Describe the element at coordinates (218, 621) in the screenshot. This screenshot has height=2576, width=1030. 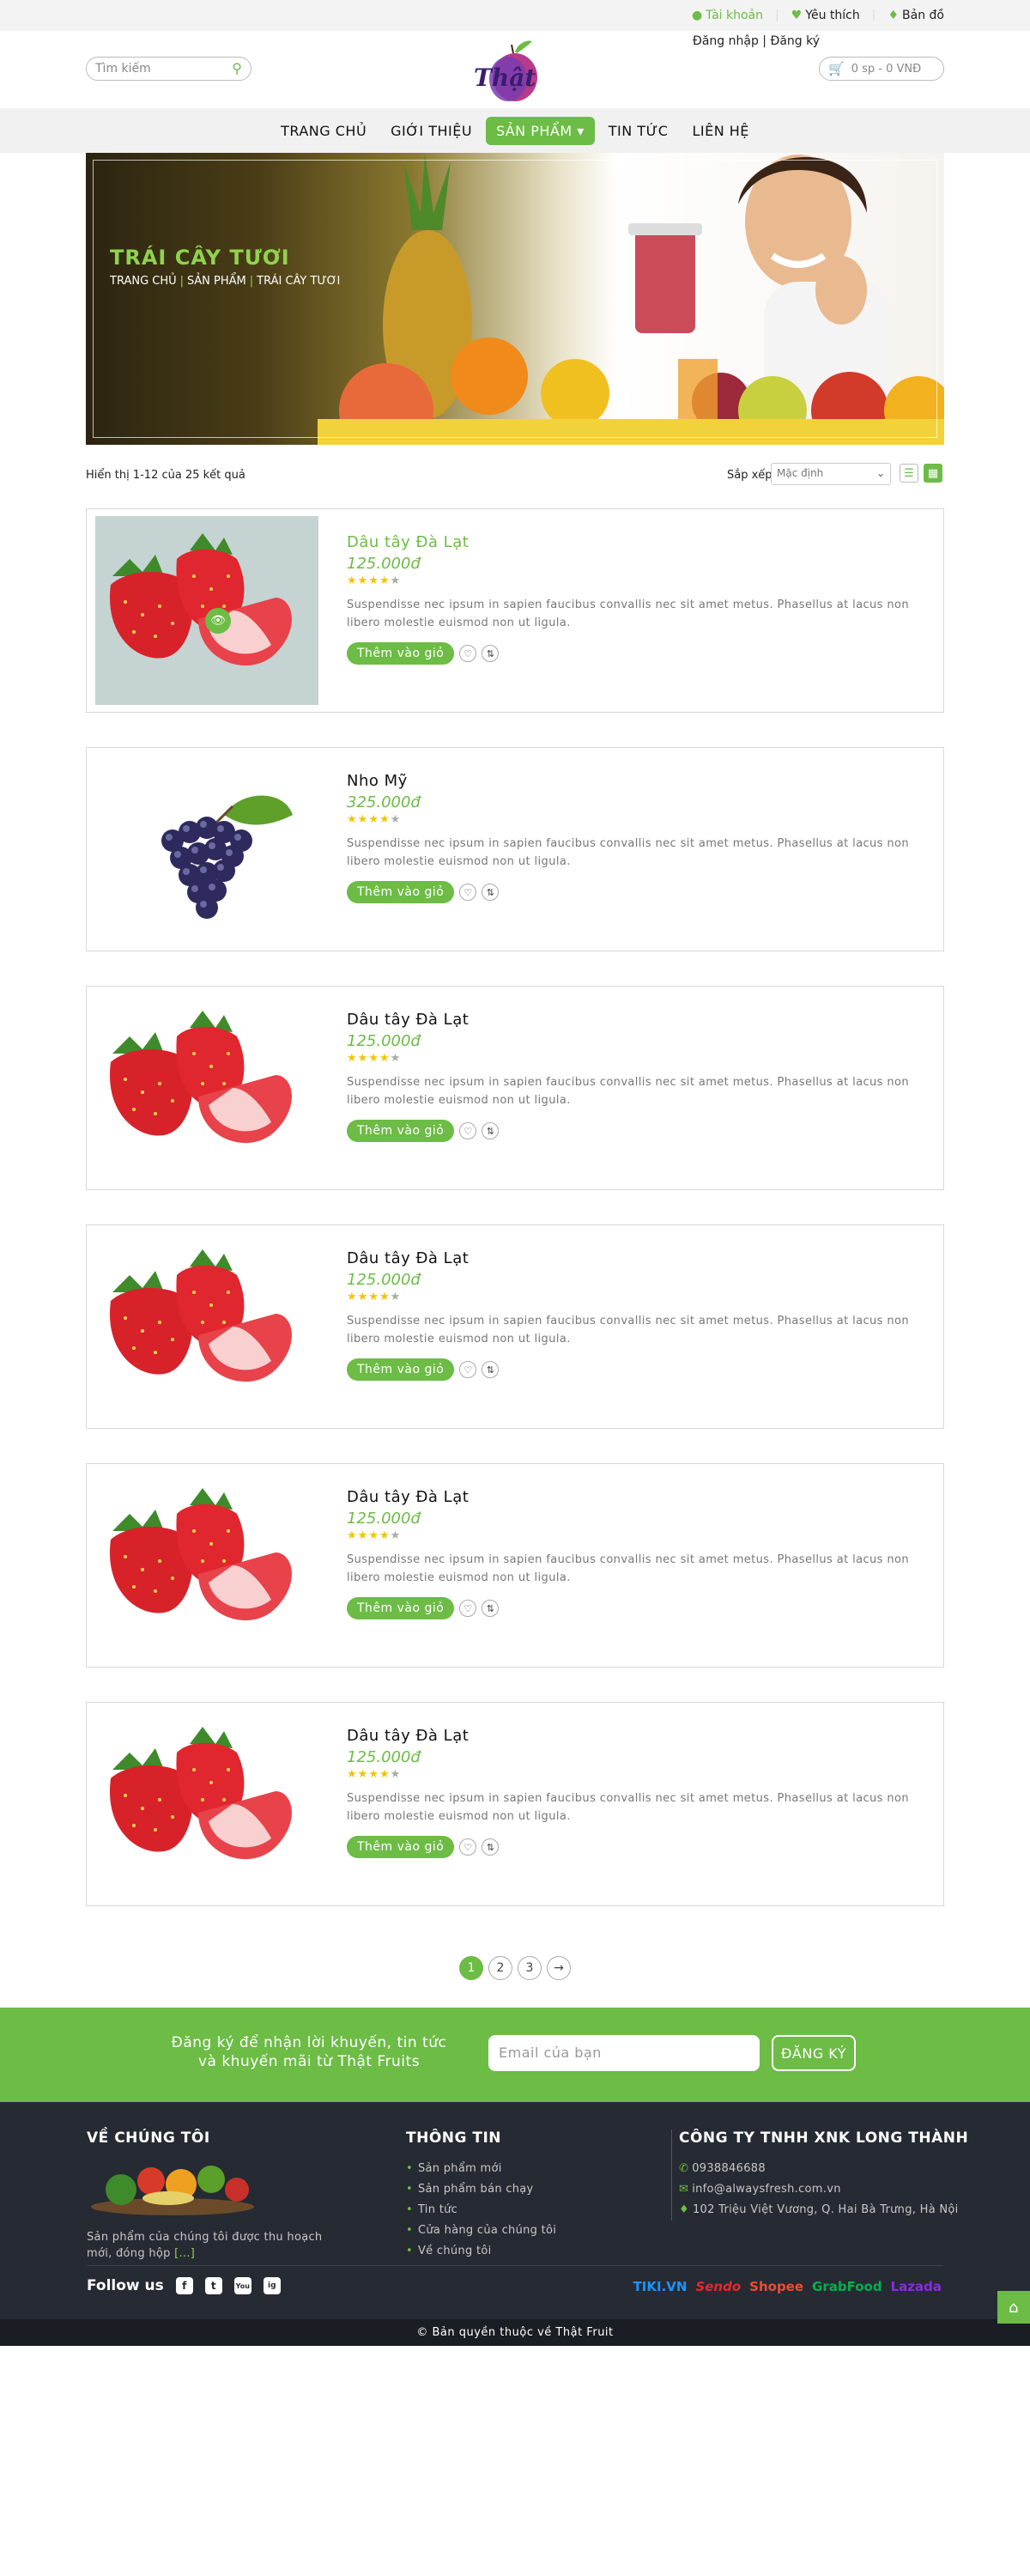
I see `quick-view-icon: 👁` at that location.